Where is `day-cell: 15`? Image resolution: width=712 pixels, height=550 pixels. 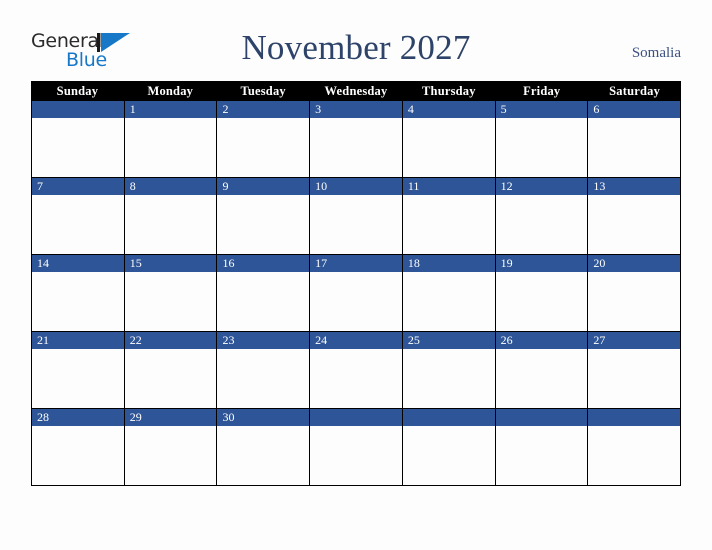
day-cell: 15 is located at coordinates (170, 293).